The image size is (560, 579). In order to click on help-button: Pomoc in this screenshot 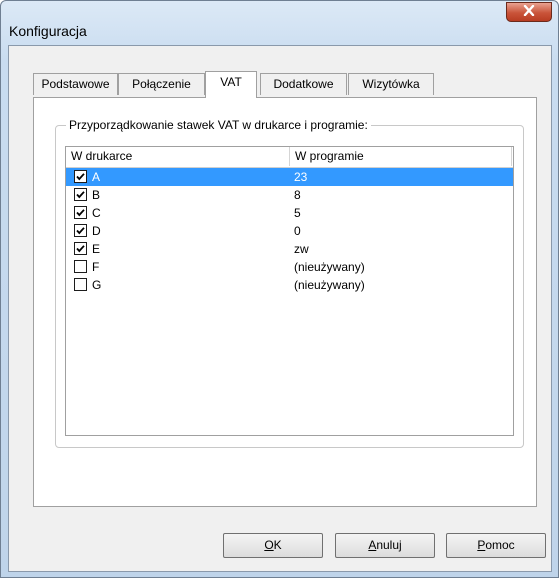, I will do `click(496, 545)`.